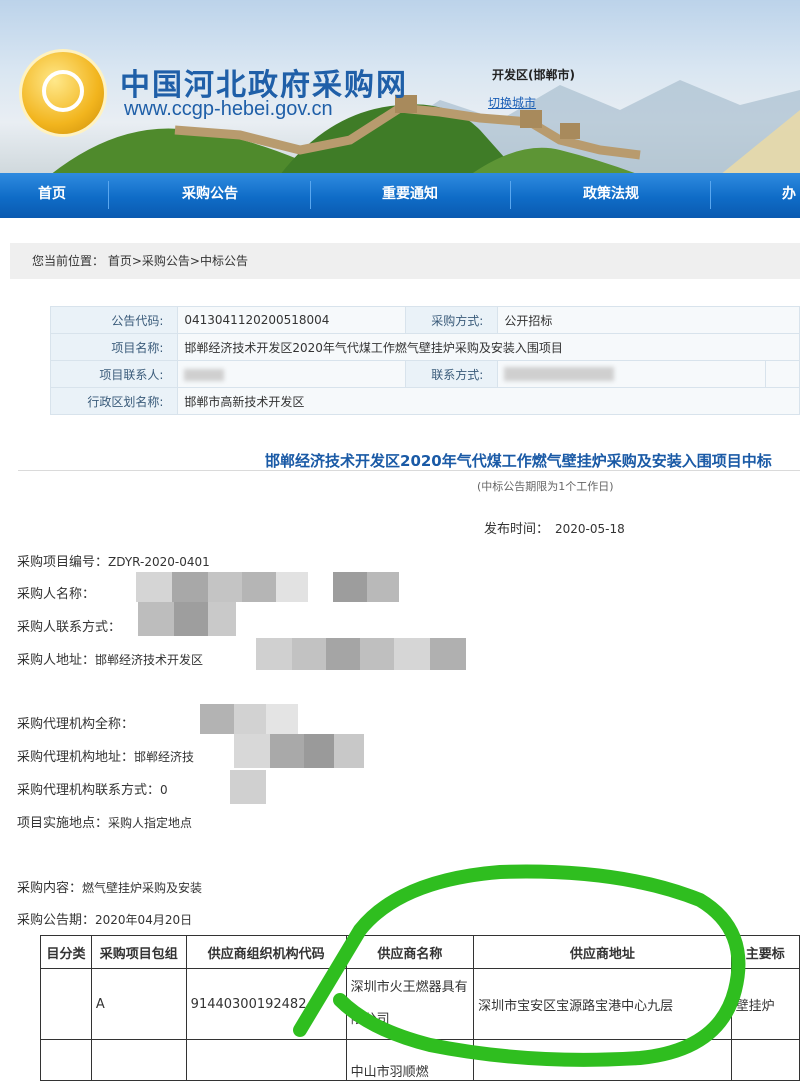 Image resolution: width=800 pixels, height=1081 pixels. What do you see at coordinates (114, 401) in the screenshot?
I see `district-label: 行政区划名称:` at bounding box center [114, 401].